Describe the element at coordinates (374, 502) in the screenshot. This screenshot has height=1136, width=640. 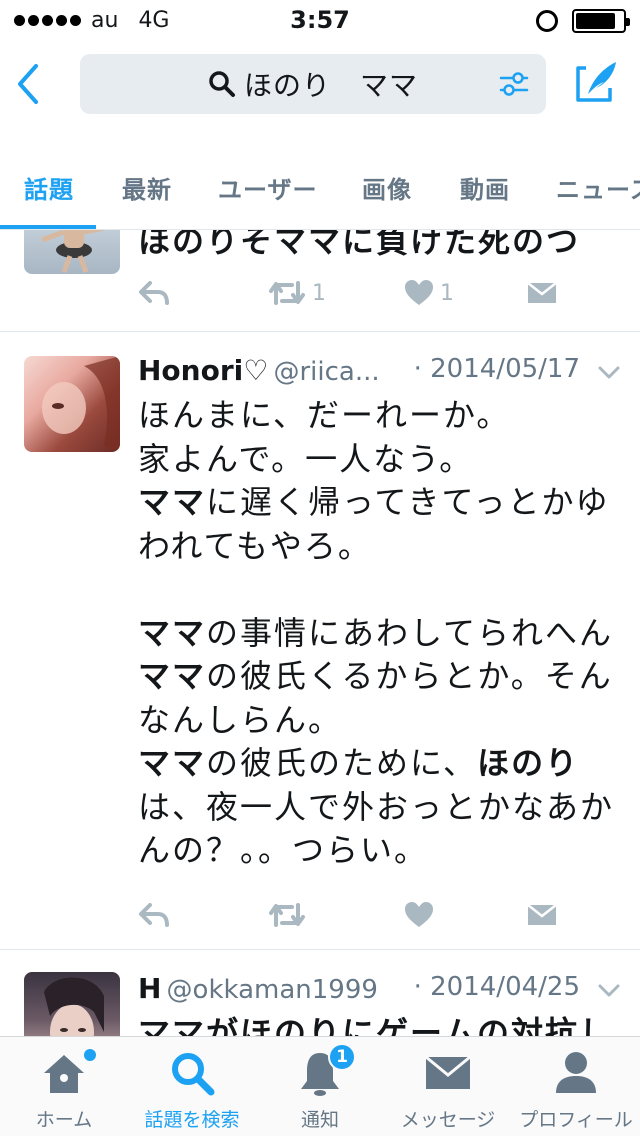
I see `tweet-text-line: ママに遅く帰ってきてっとかゆ` at that location.